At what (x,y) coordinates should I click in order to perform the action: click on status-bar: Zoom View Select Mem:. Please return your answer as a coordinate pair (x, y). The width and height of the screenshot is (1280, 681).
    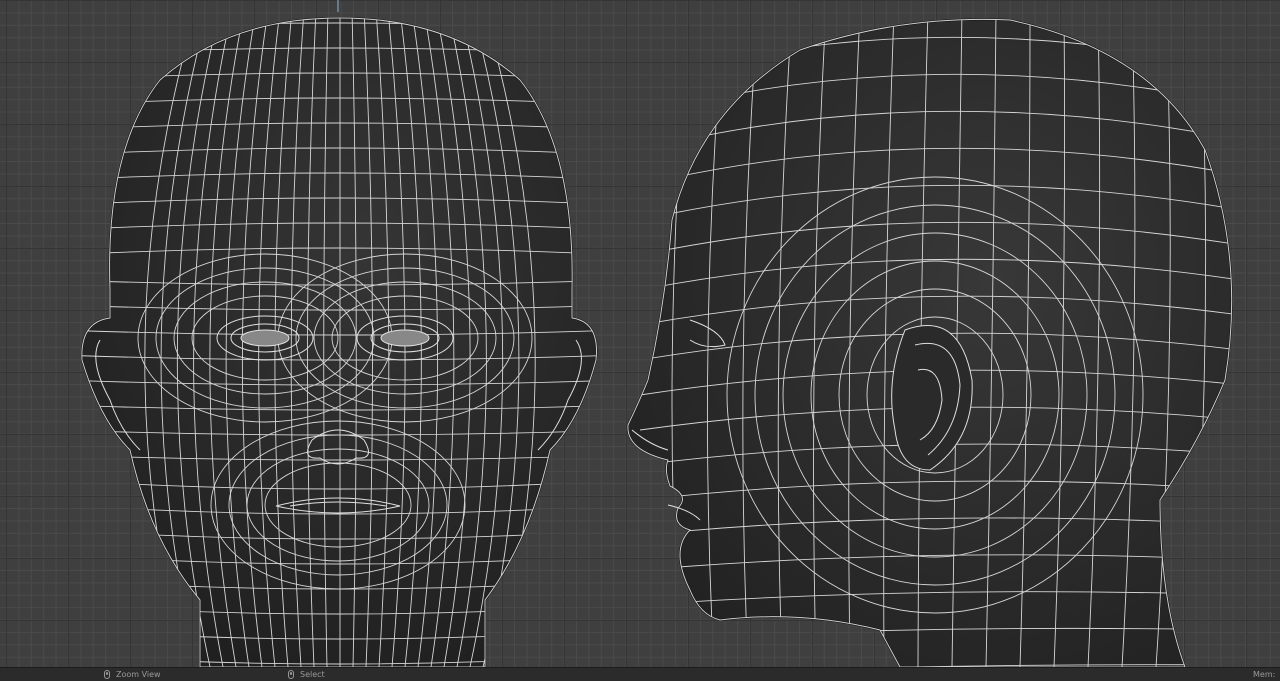
    Looking at the image, I should click on (640, 674).